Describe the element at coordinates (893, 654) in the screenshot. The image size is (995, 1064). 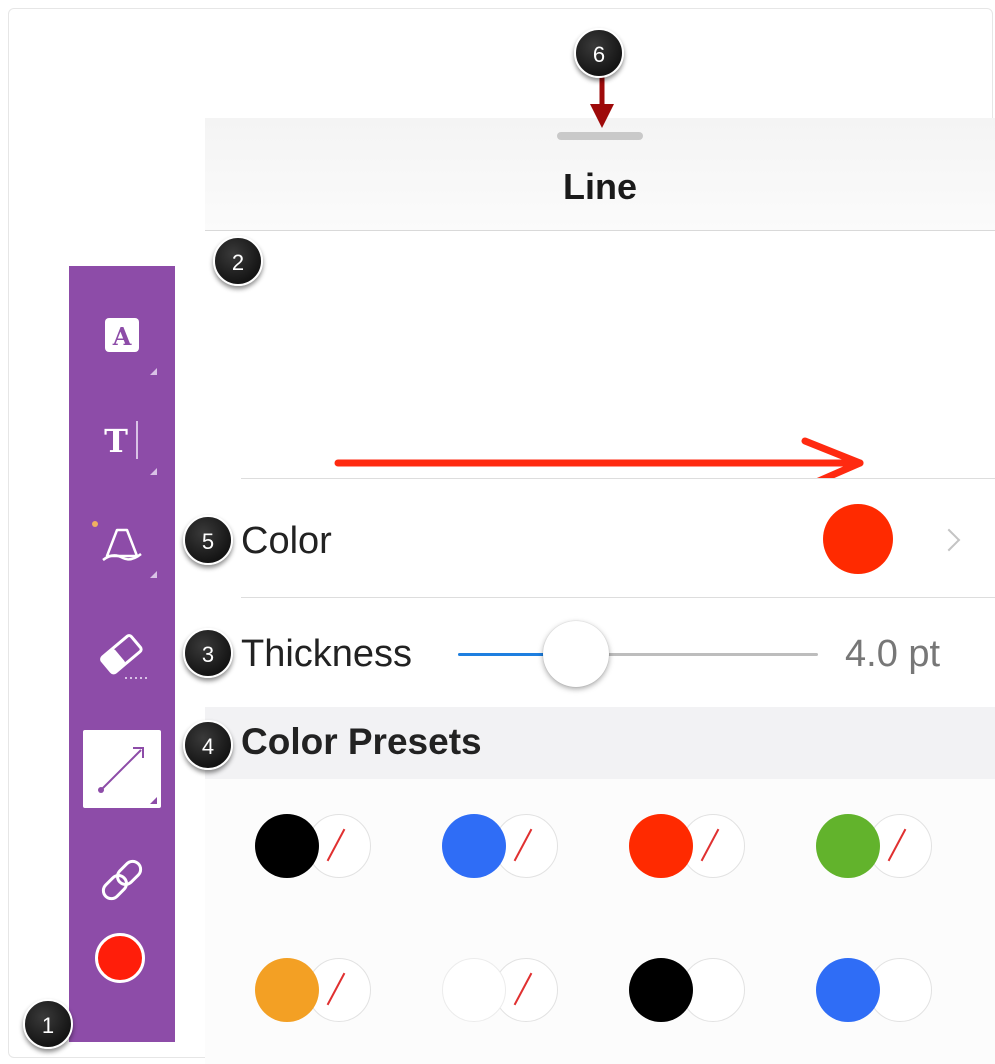
I see `thickness-value: 4.0 pt` at that location.